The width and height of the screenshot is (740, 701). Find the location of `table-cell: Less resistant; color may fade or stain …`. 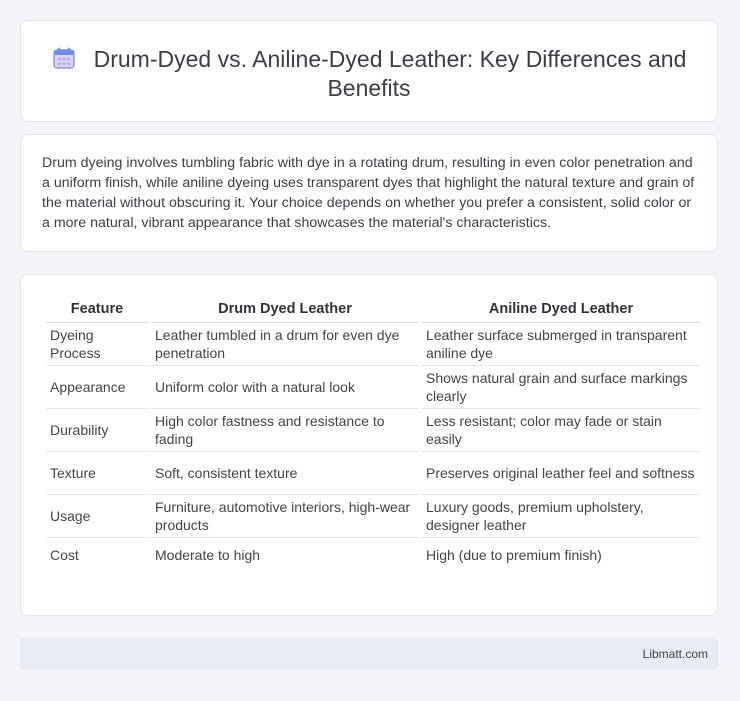

table-cell: Less resistant; color may fade or stain … is located at coordinates (561, 430).